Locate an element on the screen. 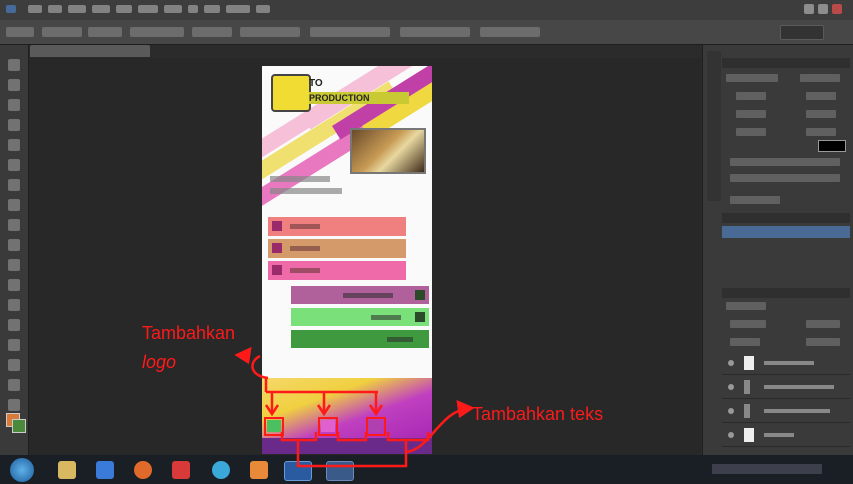 The width and height of the screenshot is (853, 484). annotation-arrows is located at coordinates (354, 407).